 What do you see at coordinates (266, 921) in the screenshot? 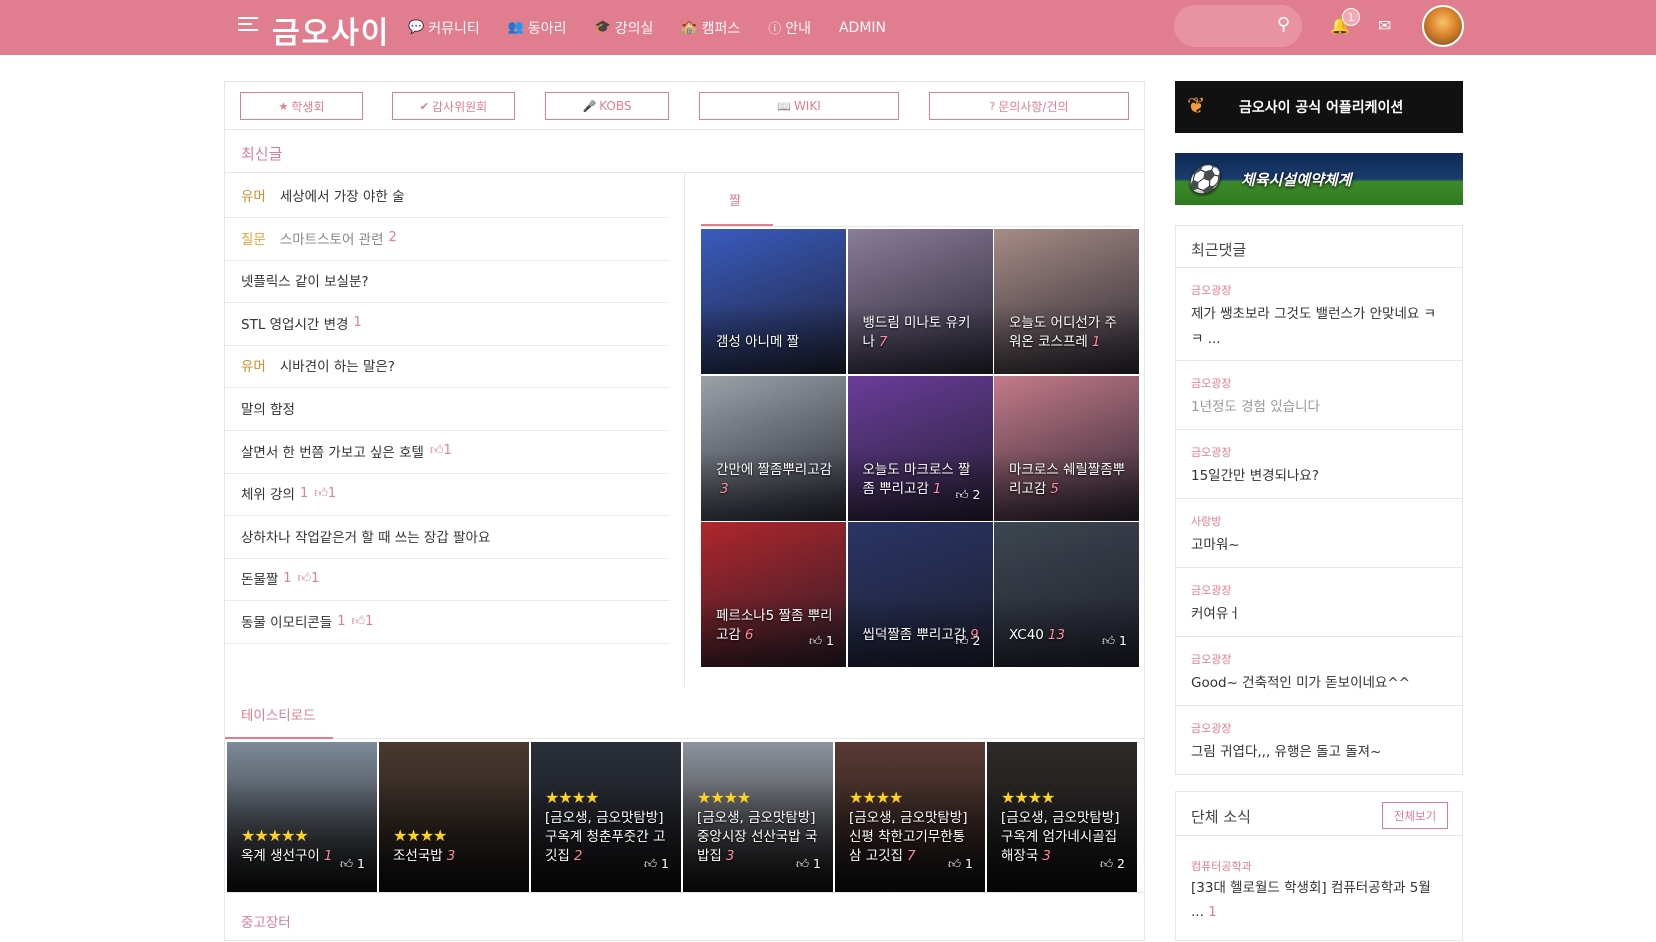
I see `used-market-title: 중고장터` at bounding box center [266, 921].